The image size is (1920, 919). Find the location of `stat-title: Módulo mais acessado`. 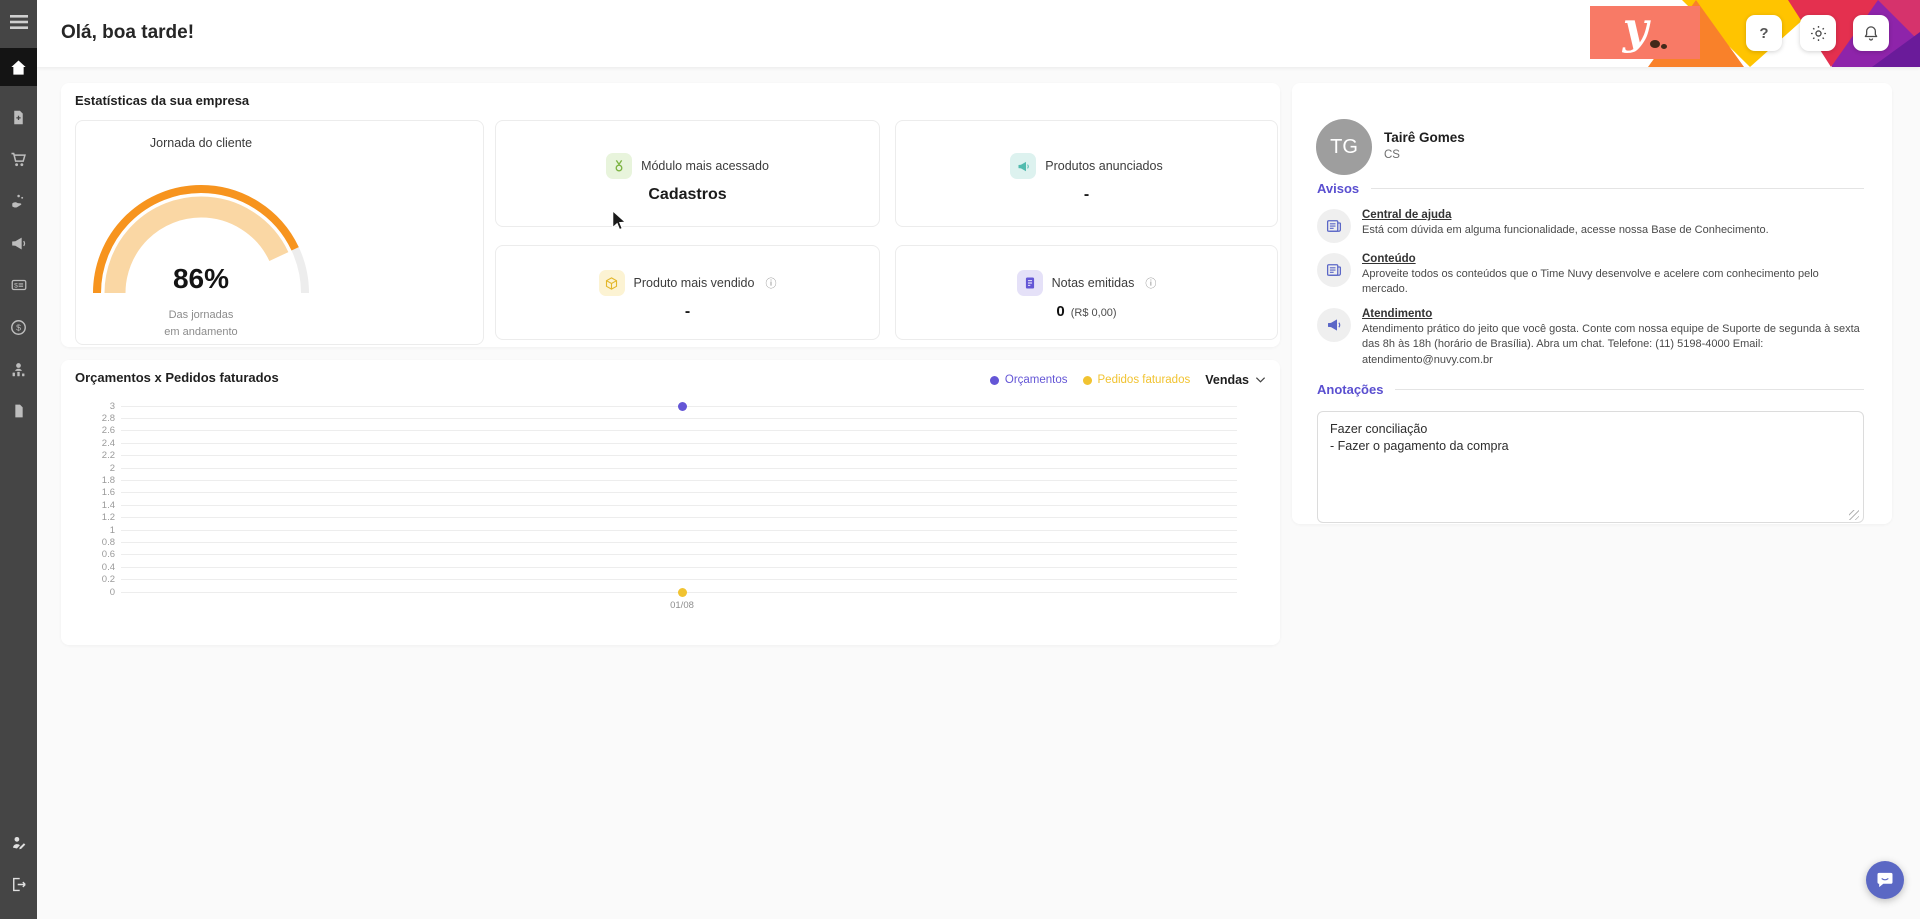

stat-title: Módulo mais acessado is located at coordinates (705, 166).